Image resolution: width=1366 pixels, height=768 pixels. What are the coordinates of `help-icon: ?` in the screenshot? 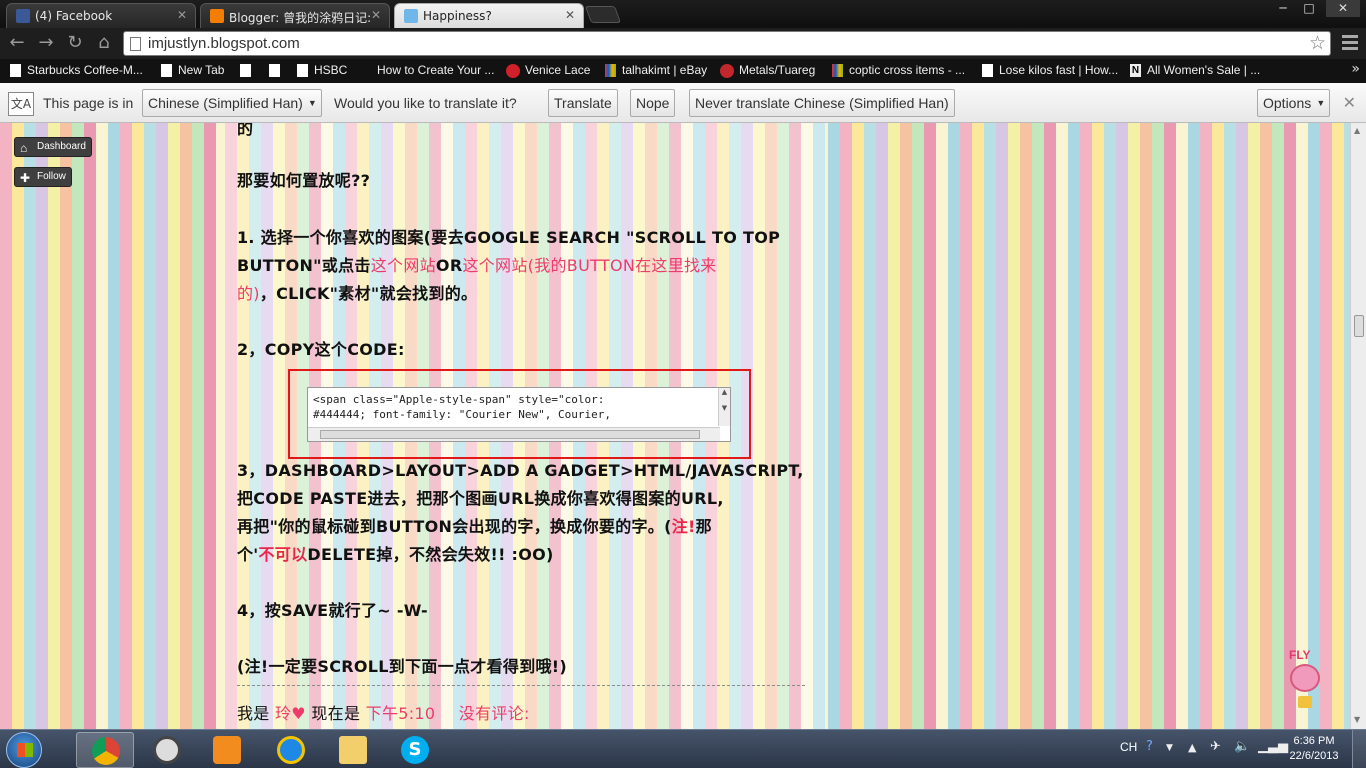 It's located at (1149, 746).